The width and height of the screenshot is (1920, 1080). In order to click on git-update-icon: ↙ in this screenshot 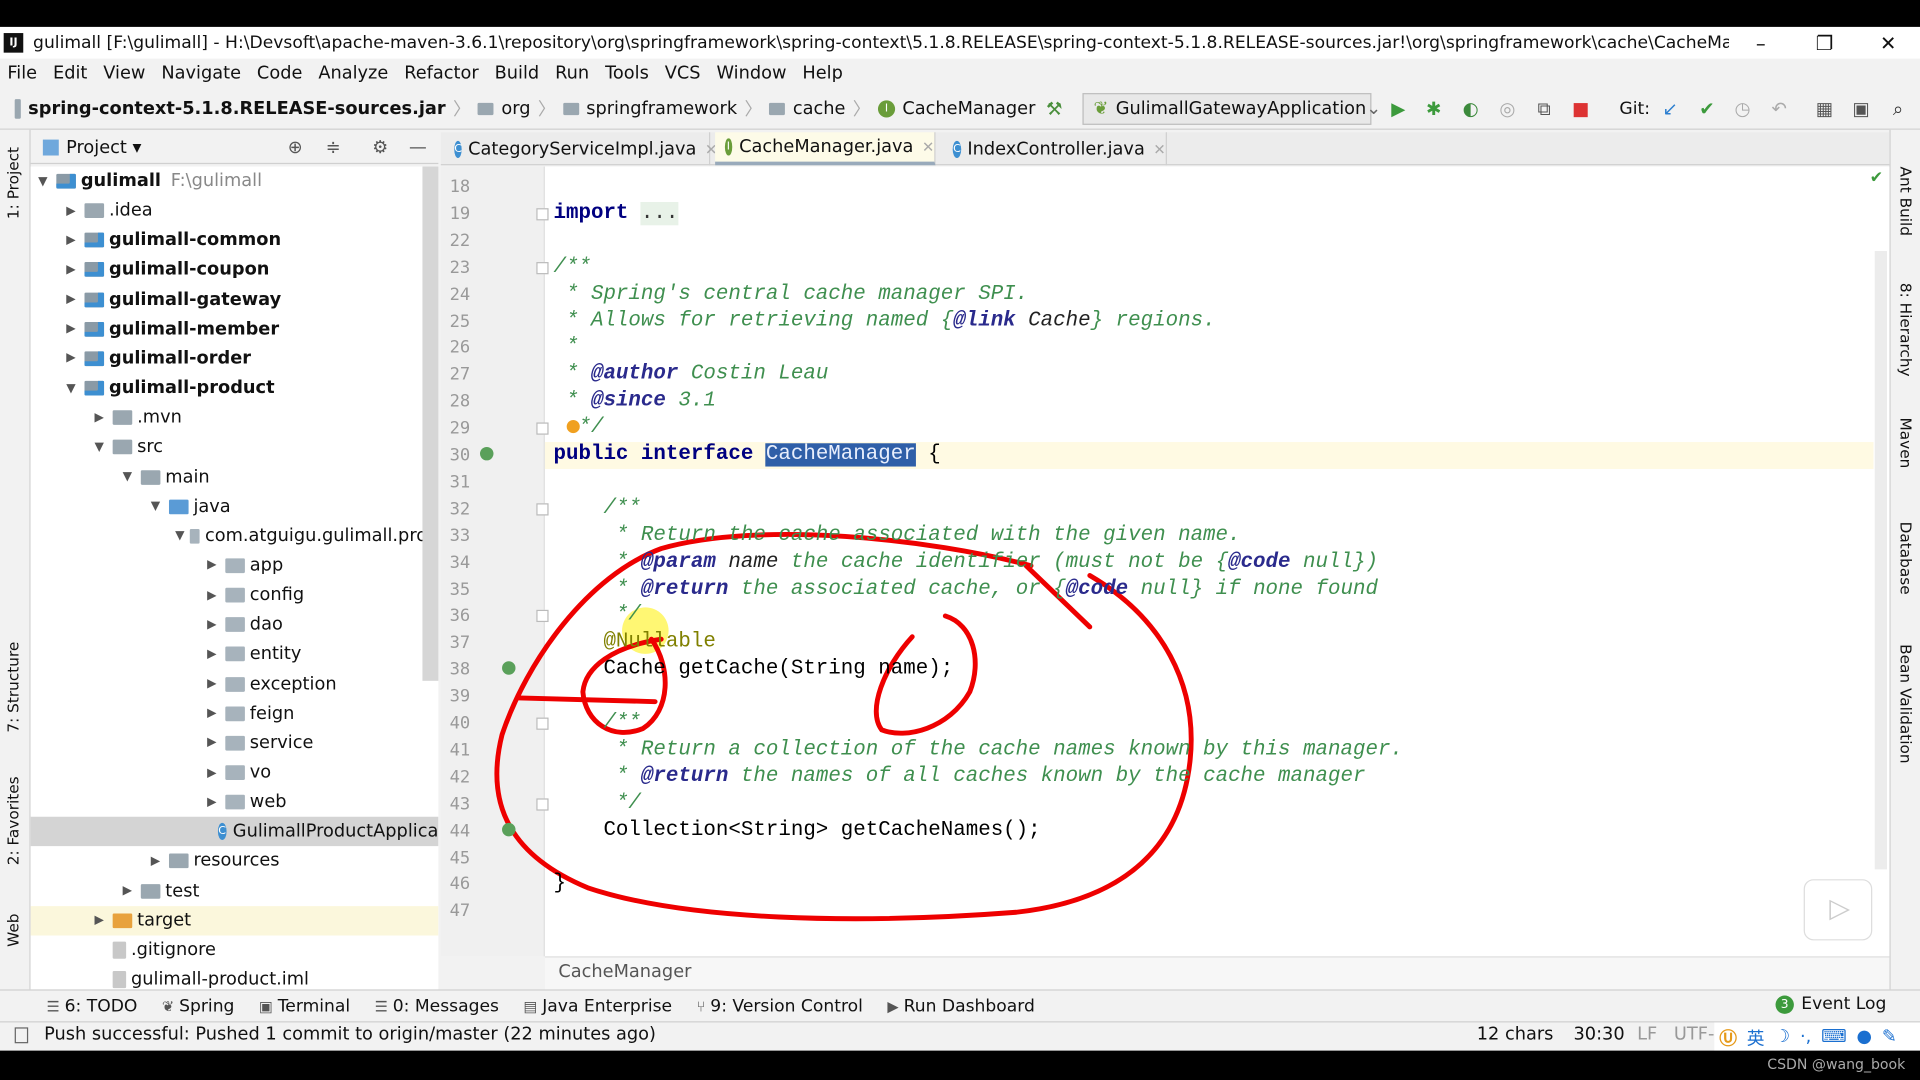, I will do `click(1670, 109)`.